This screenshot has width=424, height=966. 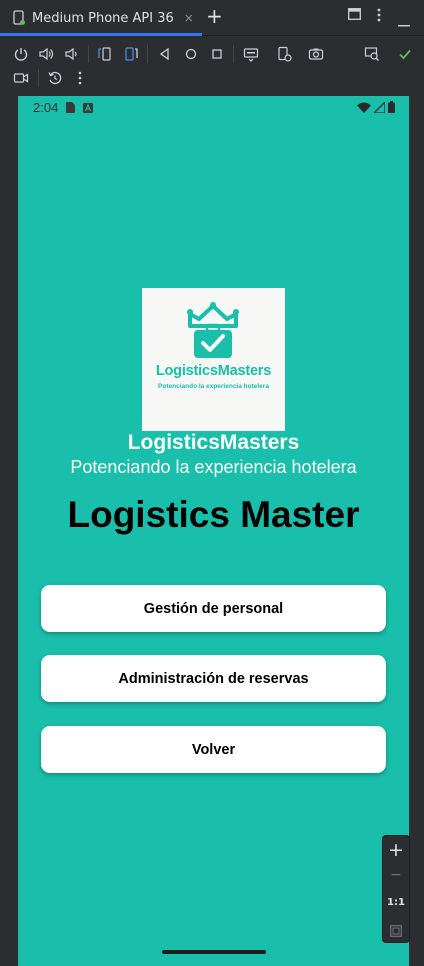 What do you see at coordinates (316, 54) in the screenshot?
I see `camera-icon` at bounding box center [316, 54].